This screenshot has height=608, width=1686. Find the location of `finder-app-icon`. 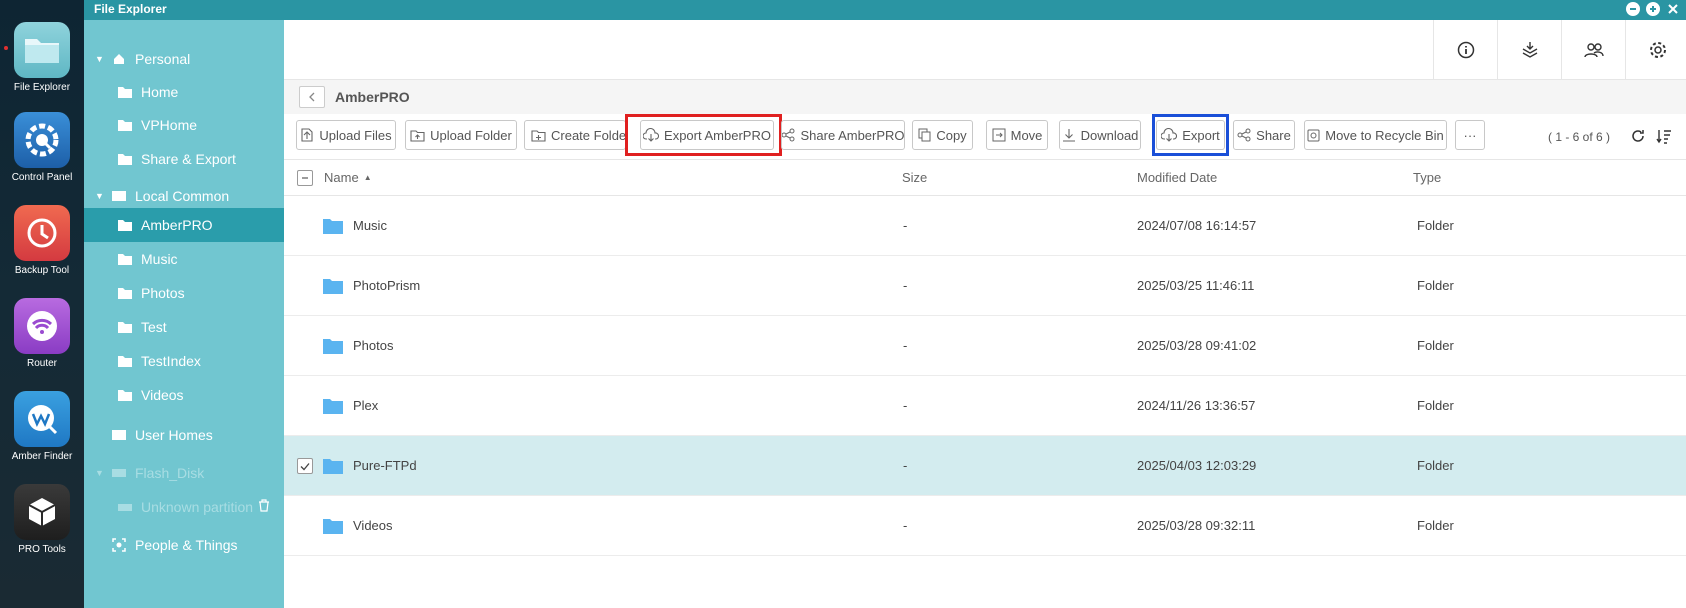

finder-app-icon is located at coordinates (42, 419).